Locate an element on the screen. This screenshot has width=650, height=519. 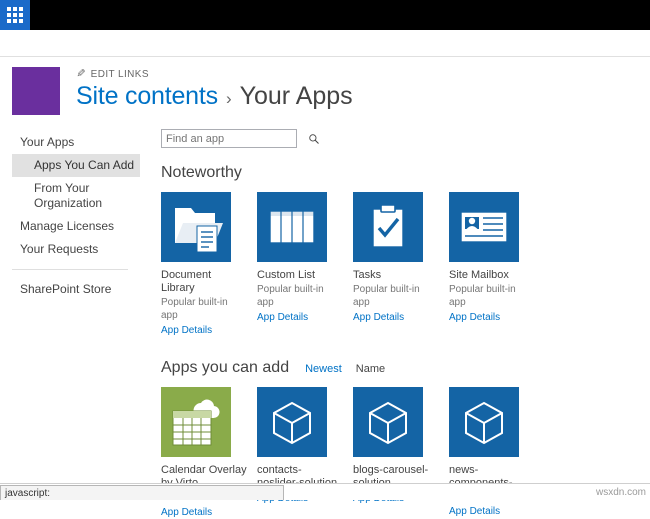
breadcrumb: Site contents › Your Apps is located at coordinates (363, 96).